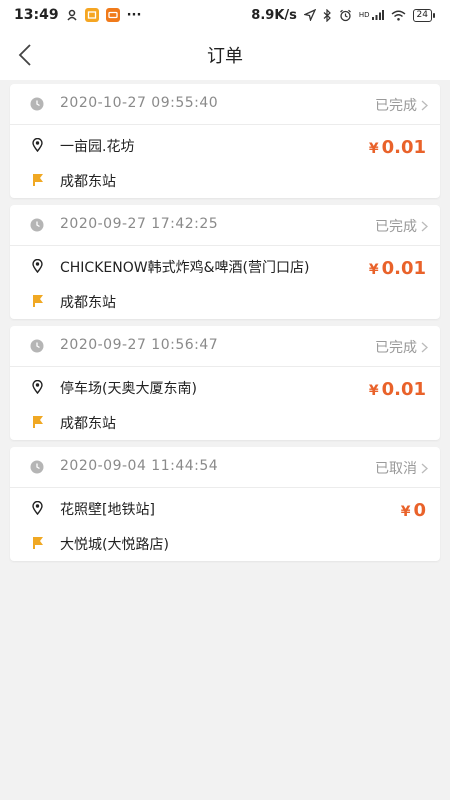 This screenshot has height=800, width=450. What do you see at coordinates (97, 147) in the screenshot?
I see `order-origin: 一亩园.花坊` at bounding box center [97, 147].